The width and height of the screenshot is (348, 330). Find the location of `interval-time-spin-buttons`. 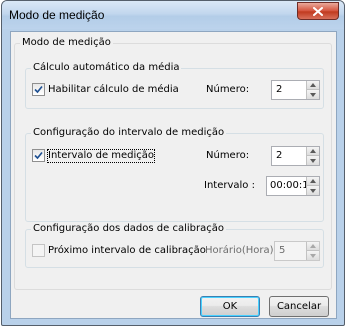

interval-time-spin-buttons is located at coordinates (312, 186).